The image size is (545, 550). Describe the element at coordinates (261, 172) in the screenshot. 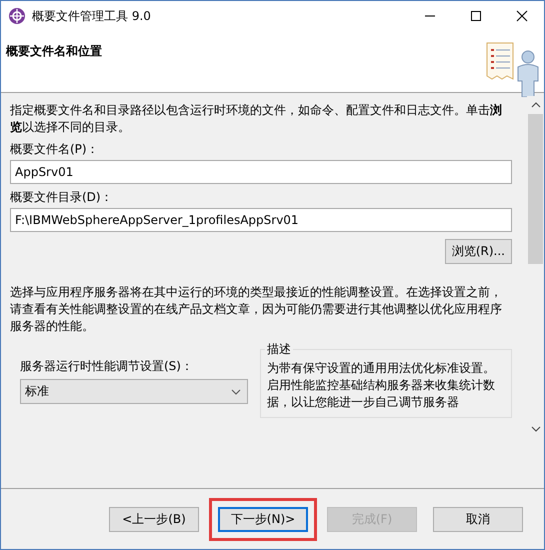

I see `profile-name-field: AppSrv01` at that location.